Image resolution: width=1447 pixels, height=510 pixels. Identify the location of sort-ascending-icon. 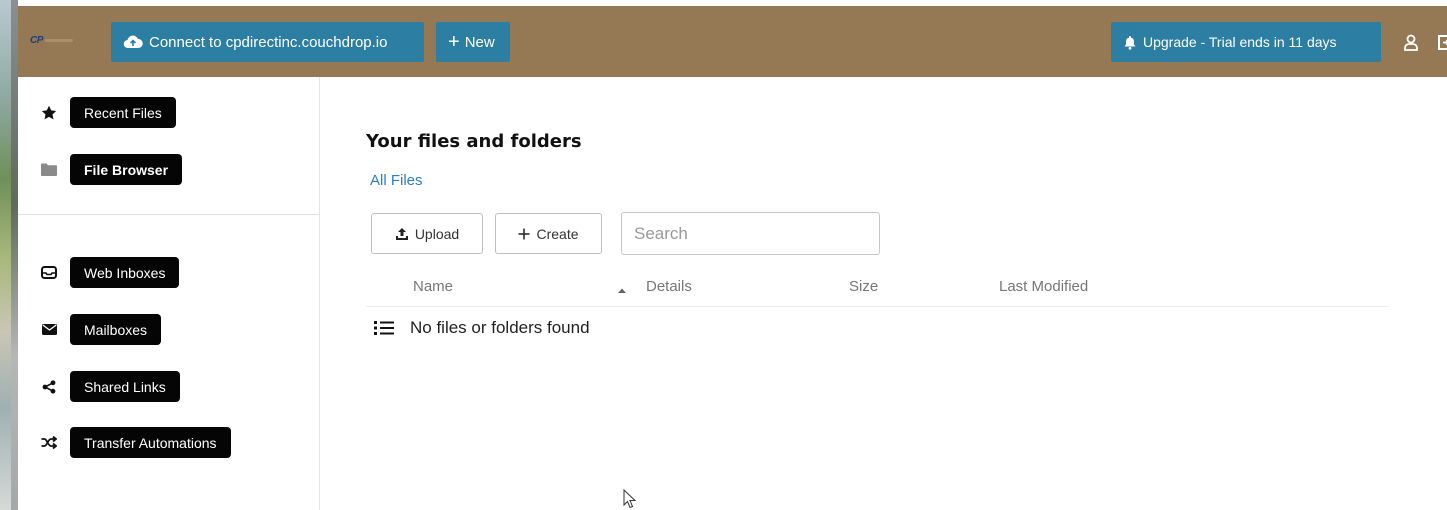
(622, 290).